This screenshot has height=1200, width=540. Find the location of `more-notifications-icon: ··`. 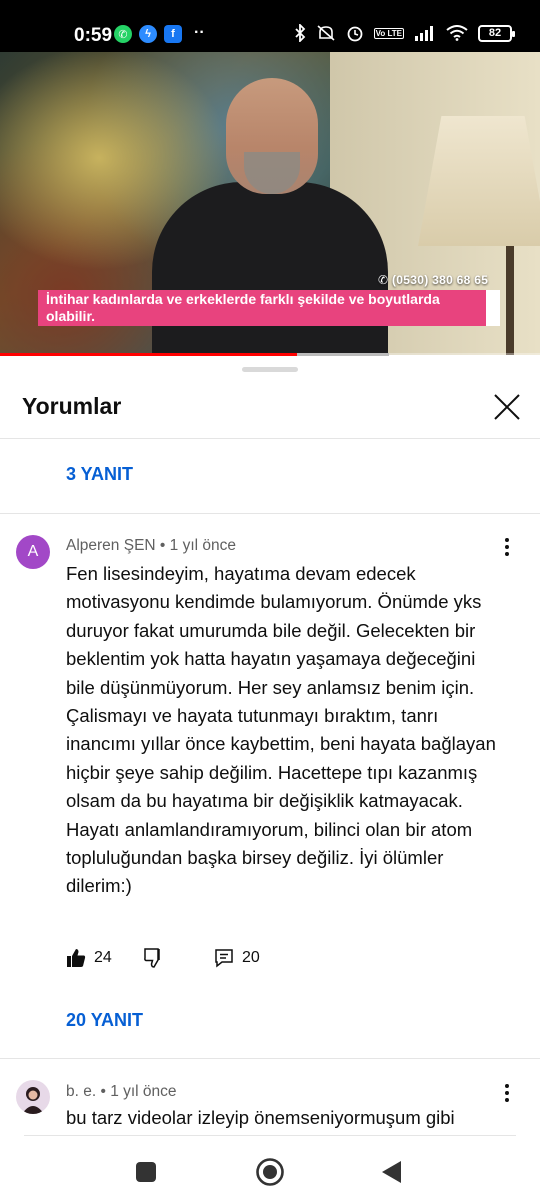

more-notifications-icon: ·· is located at coordinates (199, 32).